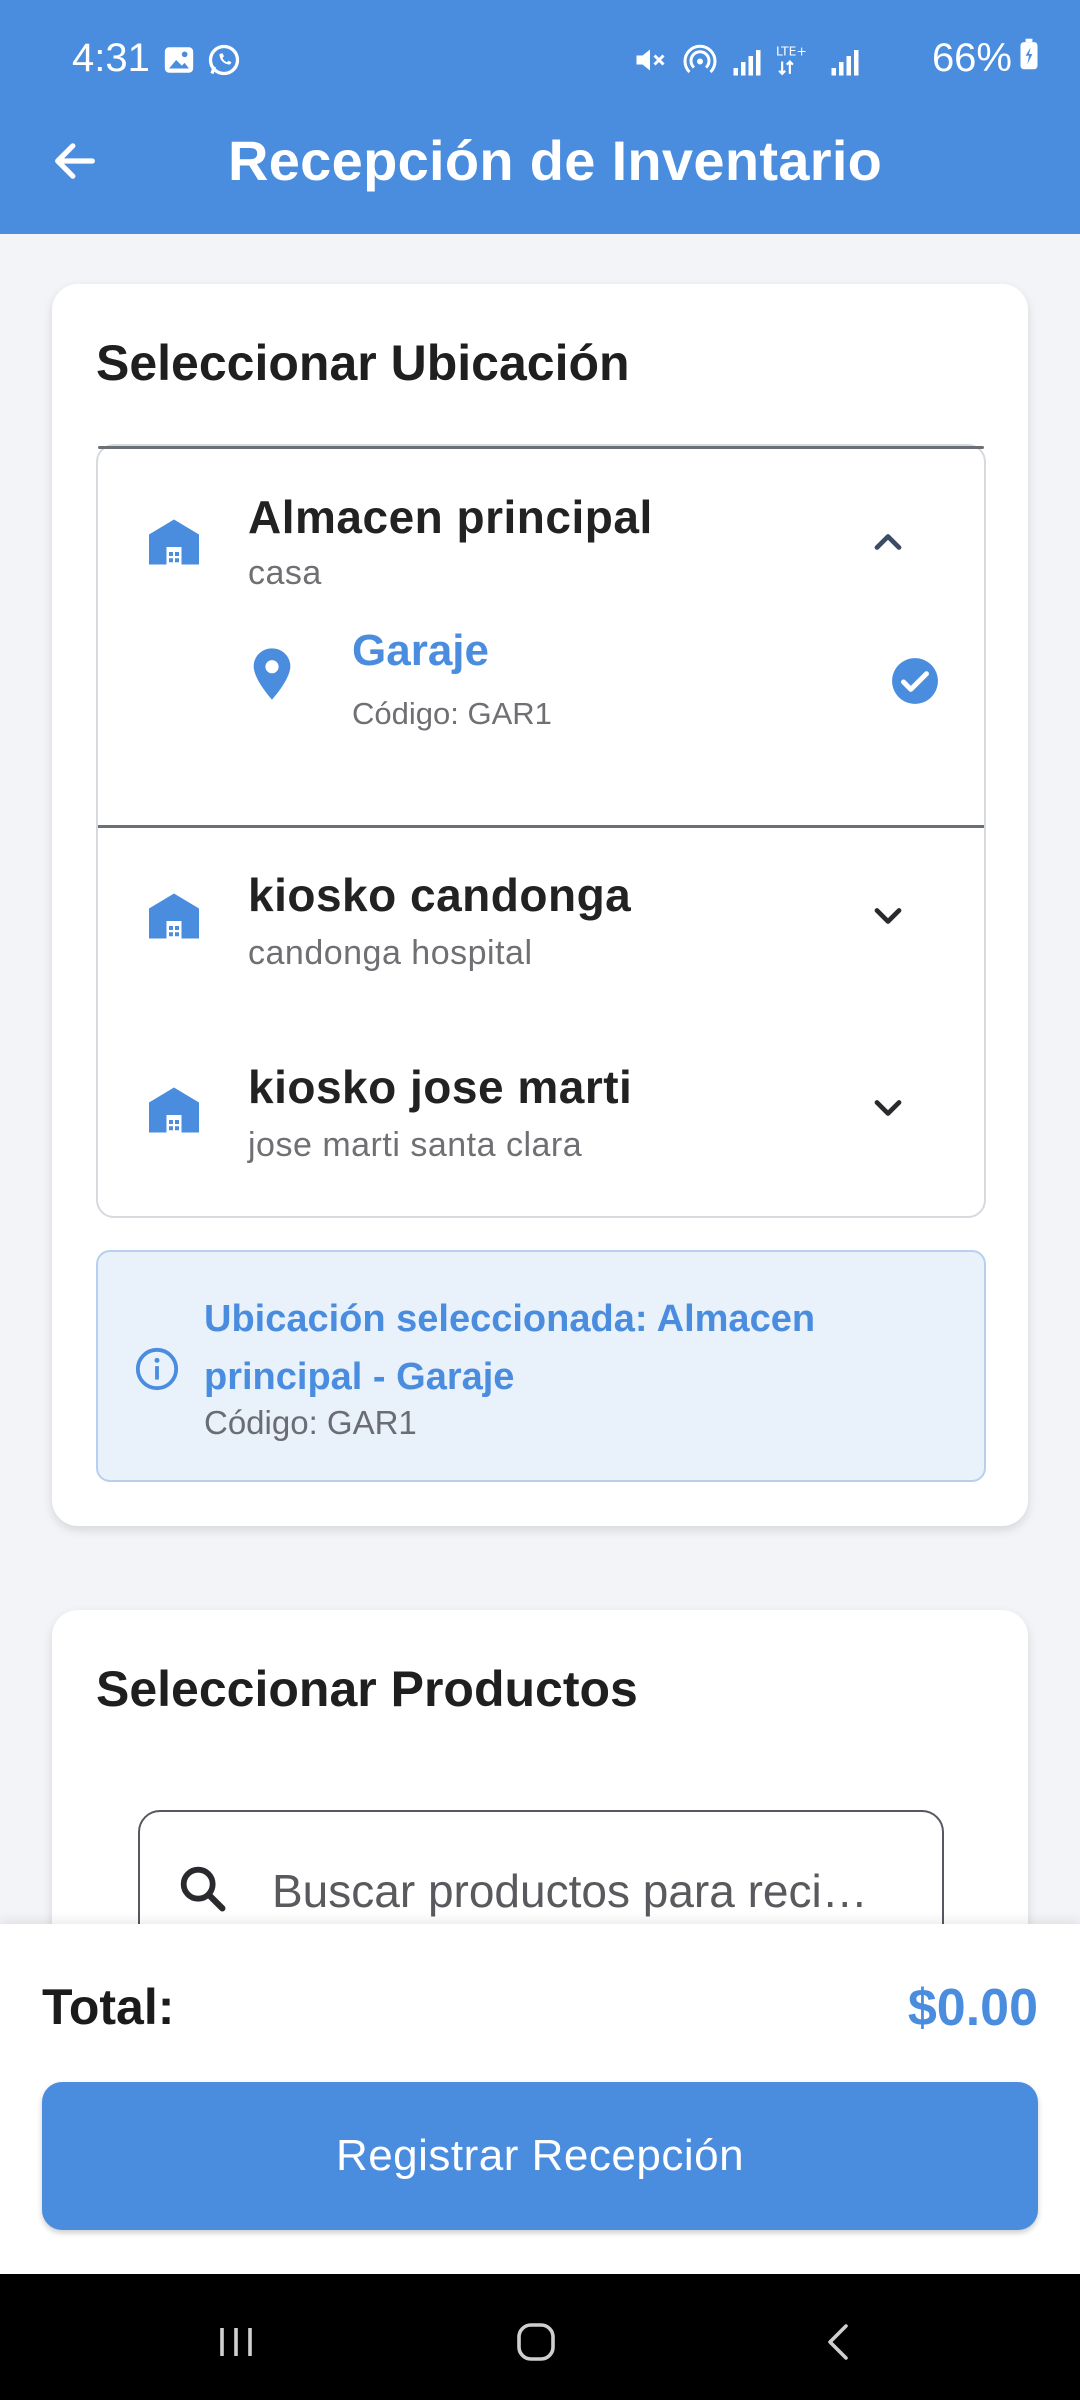 This screenshot has width=1080, height=2400. I want to click on check-circle-icon, so click(915, 681).